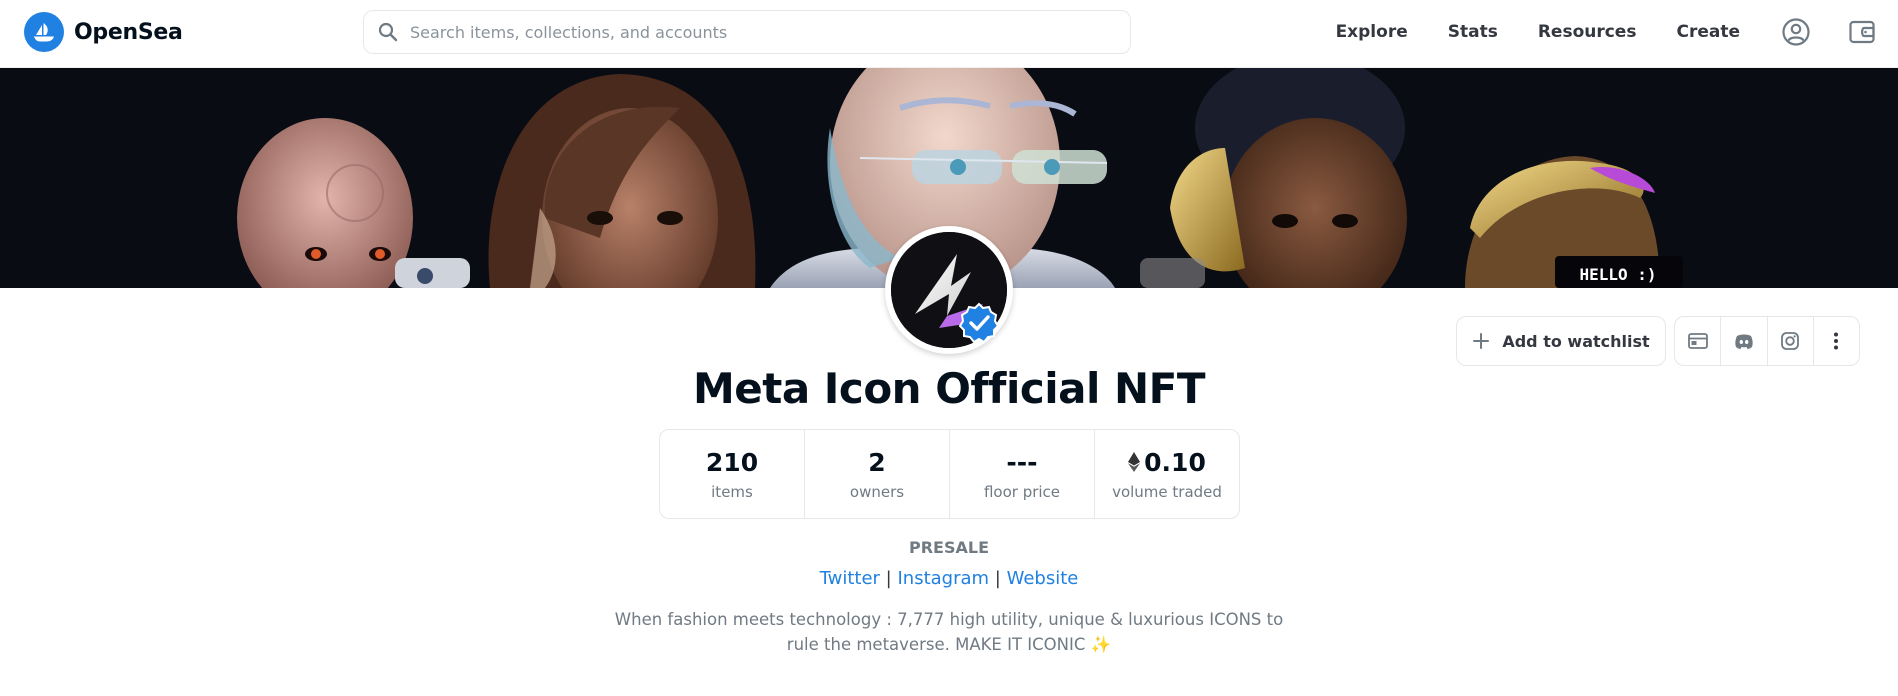  I want to click on collection-links: Twitter | Instagram | Website, so click(949, 578).